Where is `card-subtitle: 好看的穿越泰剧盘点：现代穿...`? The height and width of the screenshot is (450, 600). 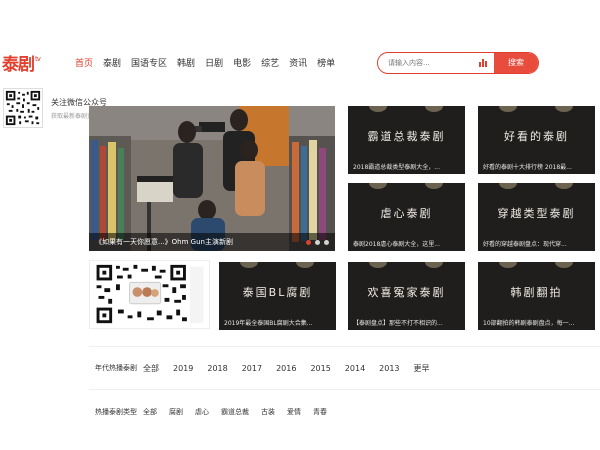 card-subtitle: 好看的穿越泰剧盘点：现代穿... is located at coordinates (525, 244).